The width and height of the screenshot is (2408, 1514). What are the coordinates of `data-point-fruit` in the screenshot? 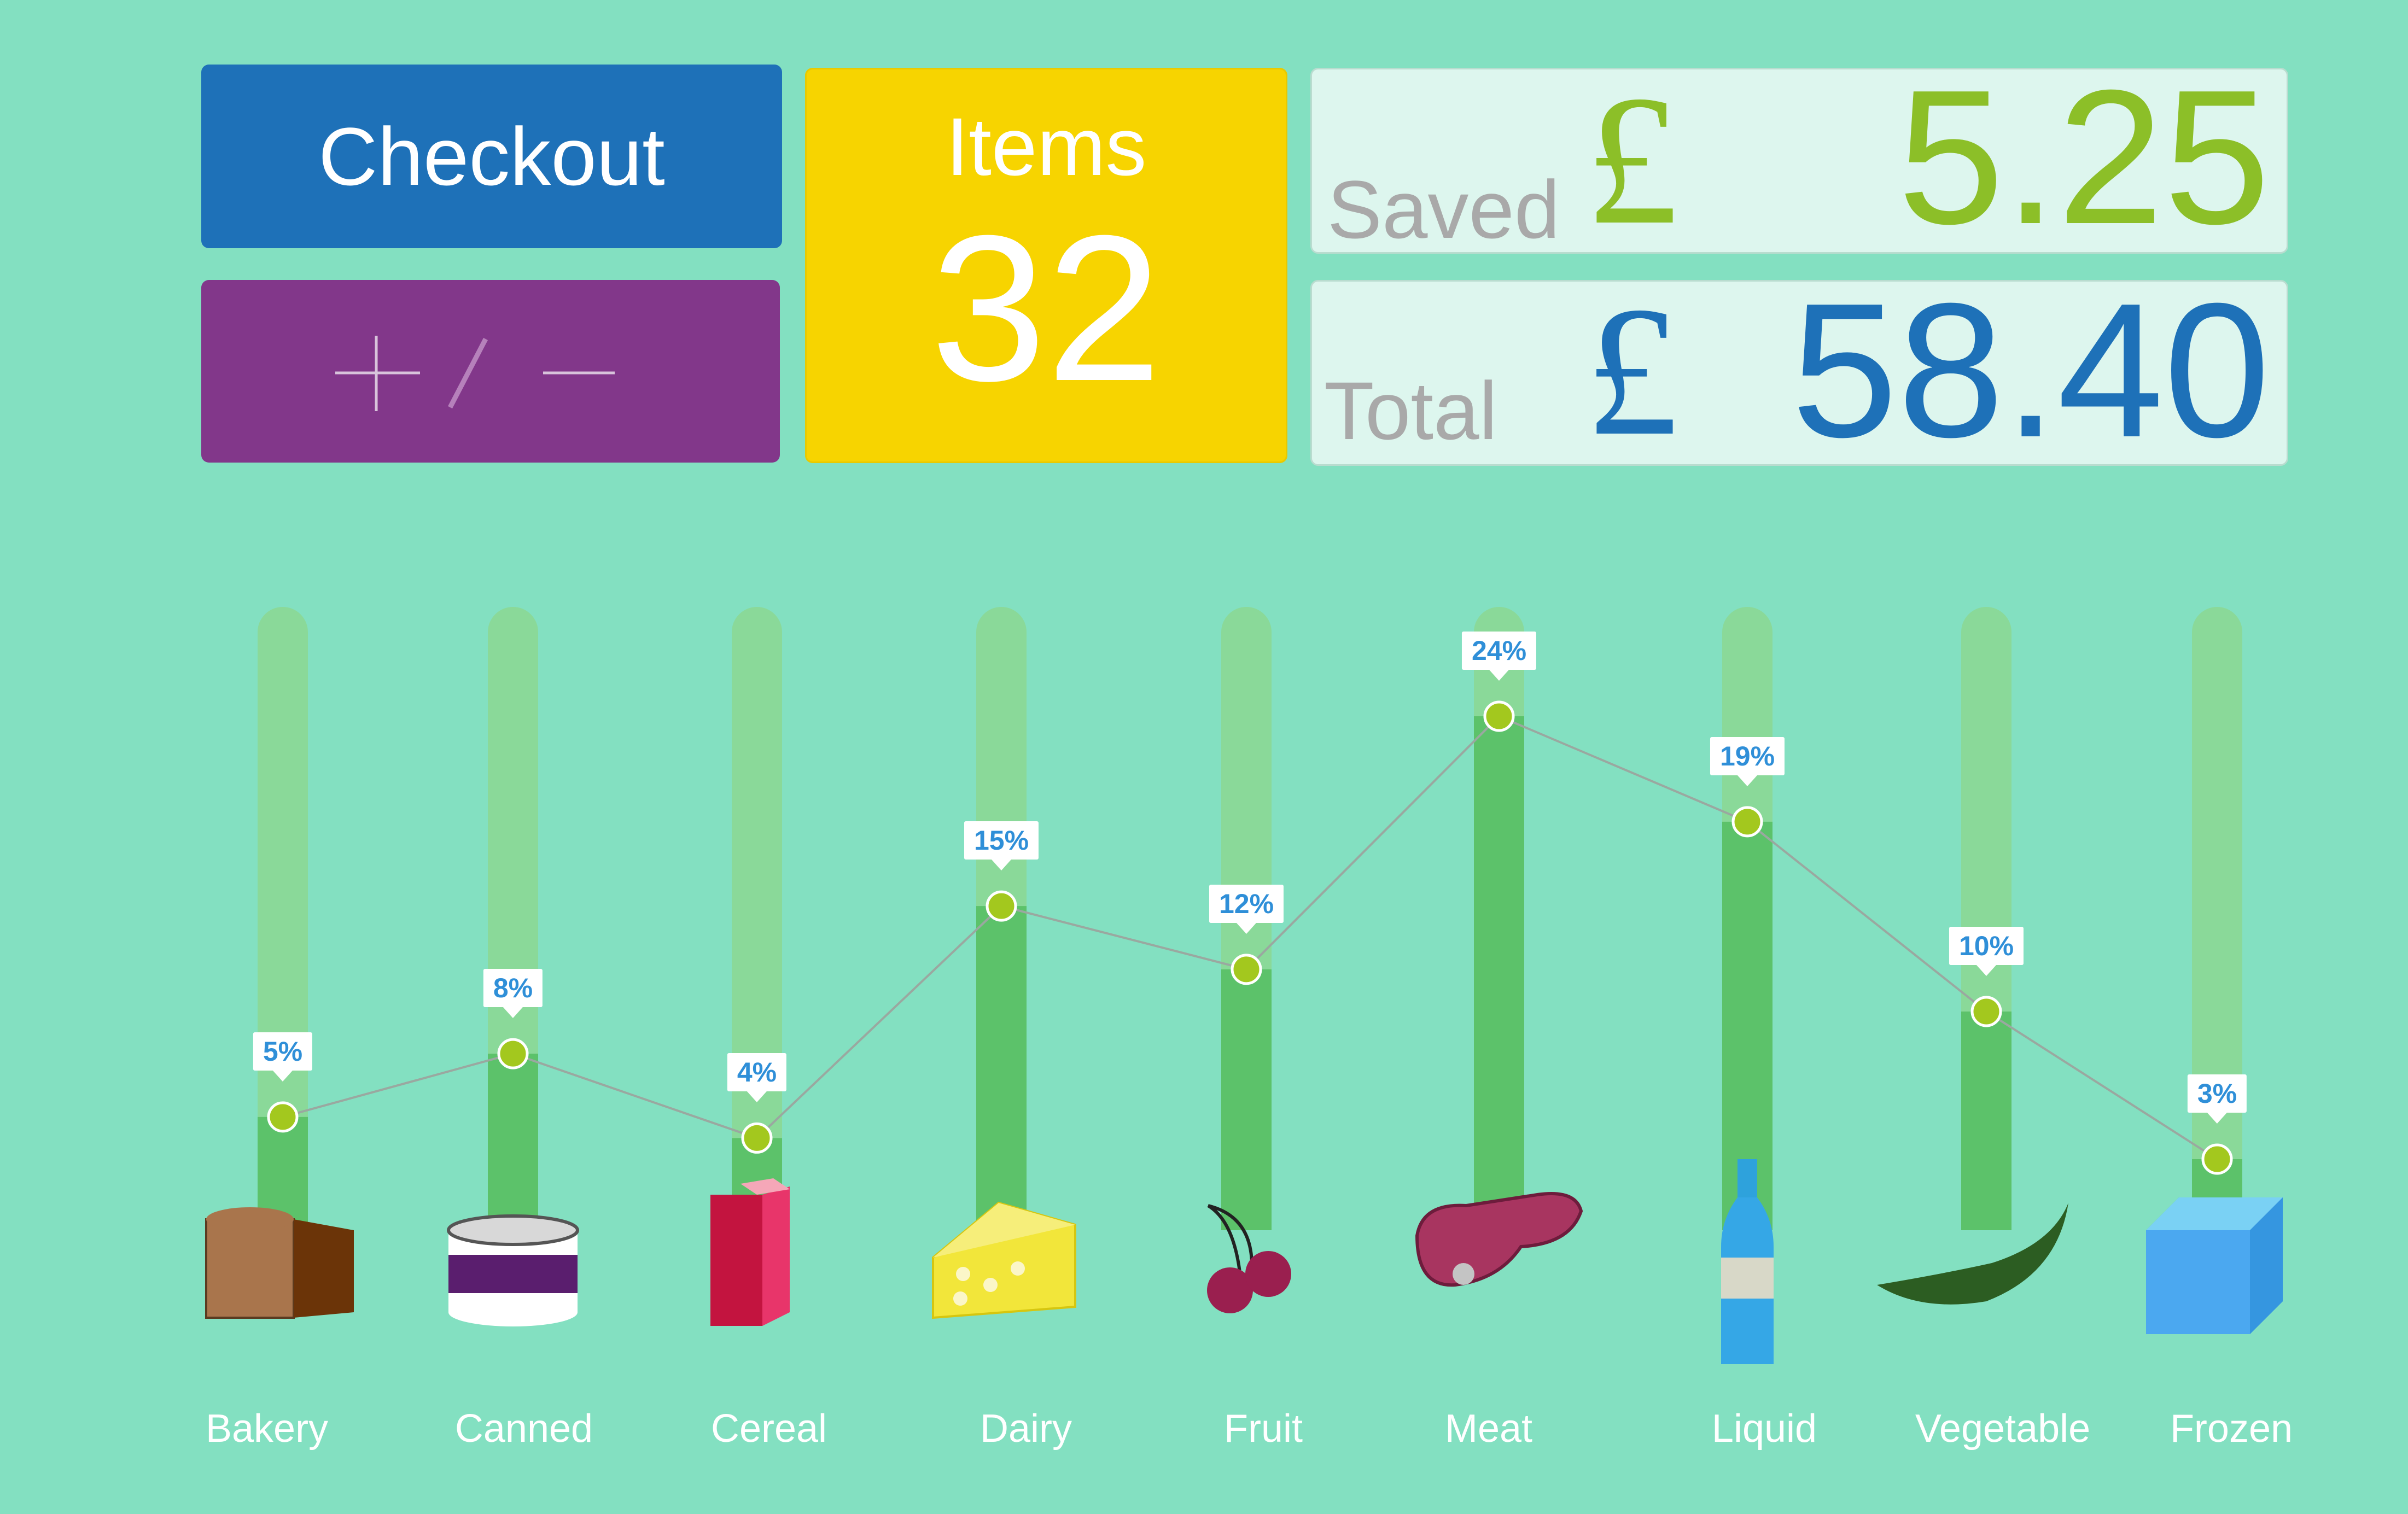 It's located at (1246, 970).